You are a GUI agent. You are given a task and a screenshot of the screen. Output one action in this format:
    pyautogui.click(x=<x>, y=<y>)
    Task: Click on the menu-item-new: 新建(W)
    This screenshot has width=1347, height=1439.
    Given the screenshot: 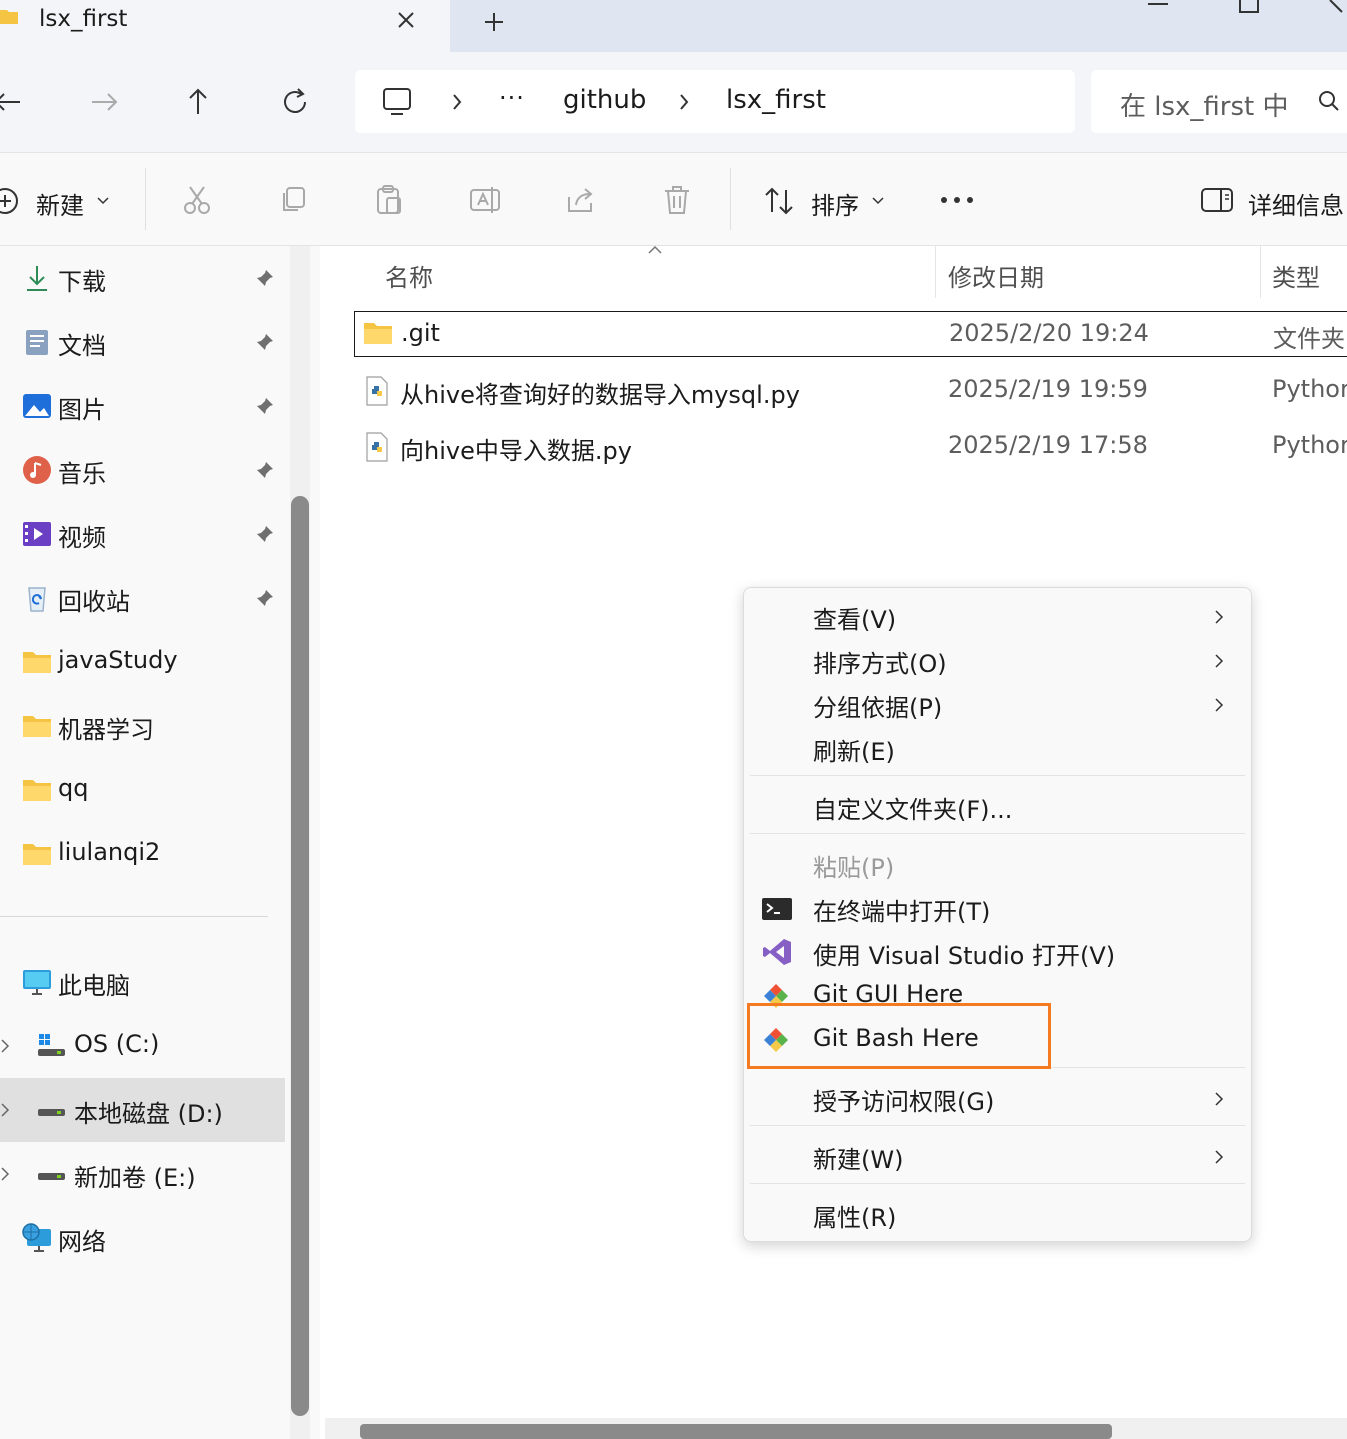 What is the action you would take?
    pyautogui.click(x=997, y=1156)
    